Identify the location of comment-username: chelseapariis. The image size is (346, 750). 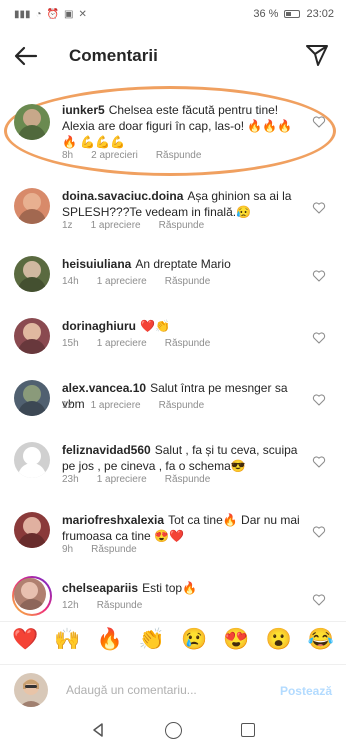
(100, 588).